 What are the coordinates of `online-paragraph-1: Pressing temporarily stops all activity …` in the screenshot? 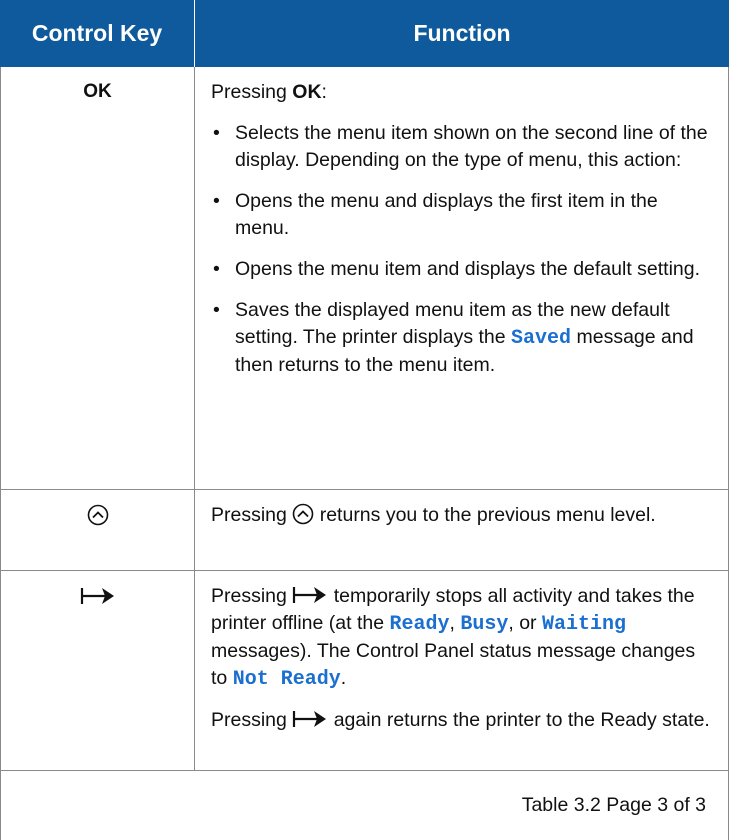 It's located at (453, 638).